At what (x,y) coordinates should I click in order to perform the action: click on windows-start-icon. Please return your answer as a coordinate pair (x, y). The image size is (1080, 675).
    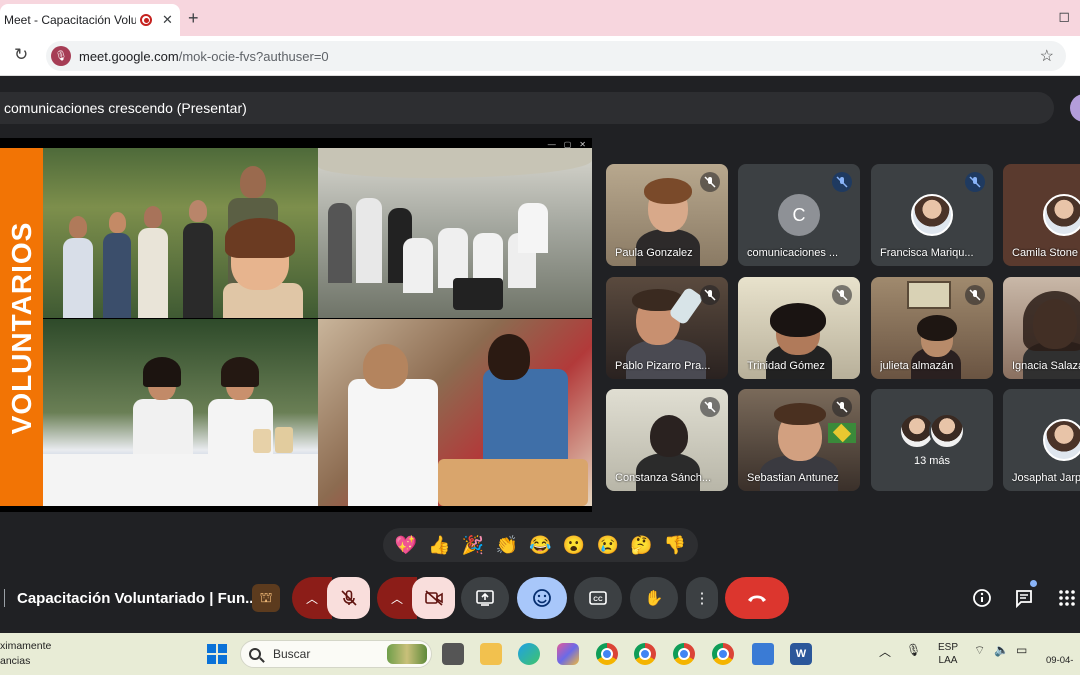
    Looking at the image, I should click on (217, 654).